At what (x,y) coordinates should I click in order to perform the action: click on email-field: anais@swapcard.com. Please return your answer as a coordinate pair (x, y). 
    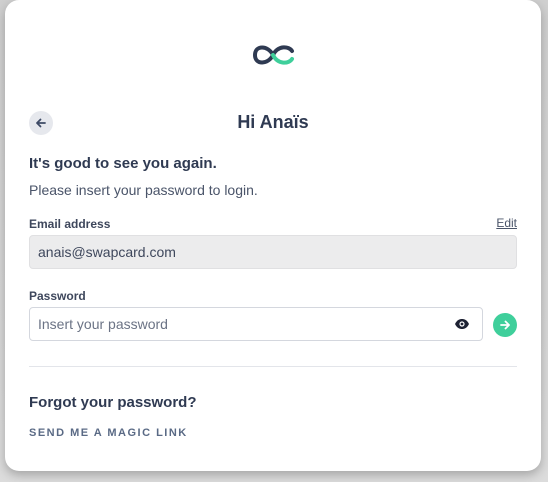
    Looking at the image, I should click on (273, 252).